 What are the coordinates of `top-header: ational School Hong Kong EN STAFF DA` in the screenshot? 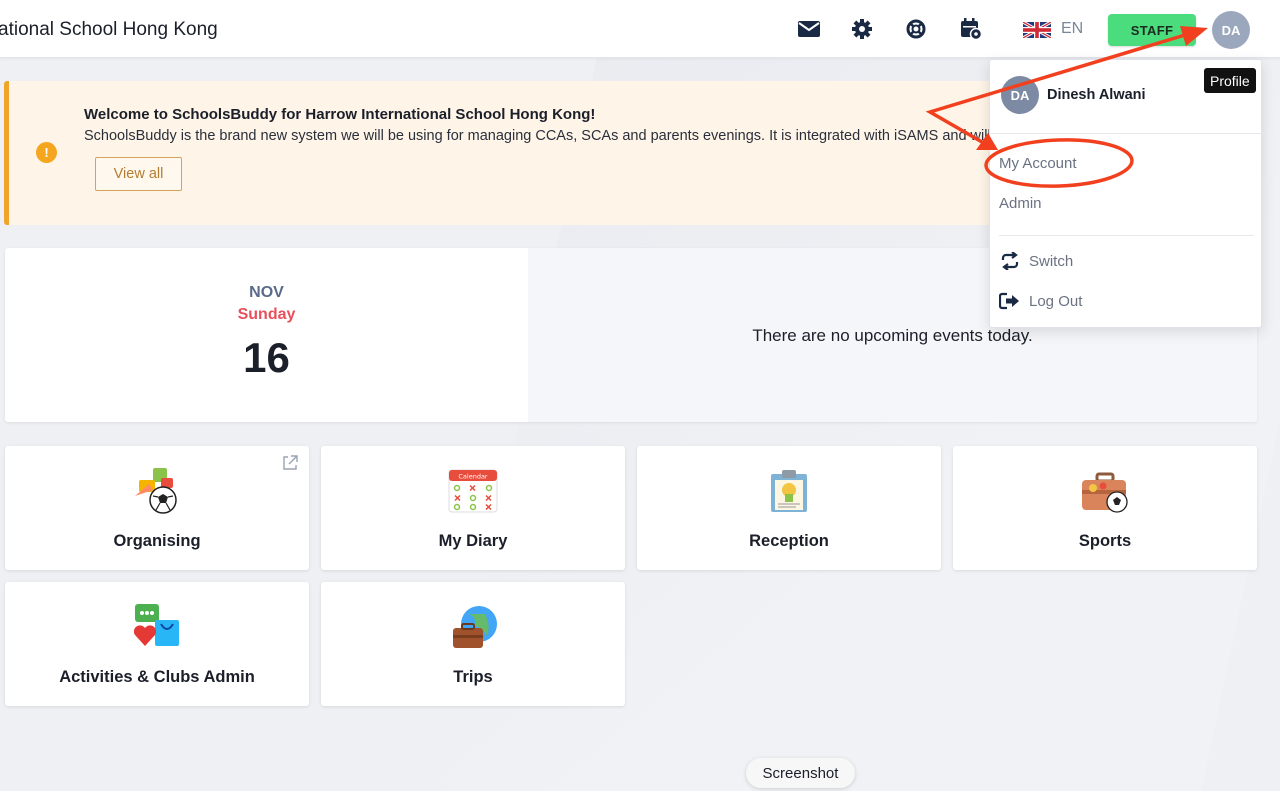 It's located at (640, 29).